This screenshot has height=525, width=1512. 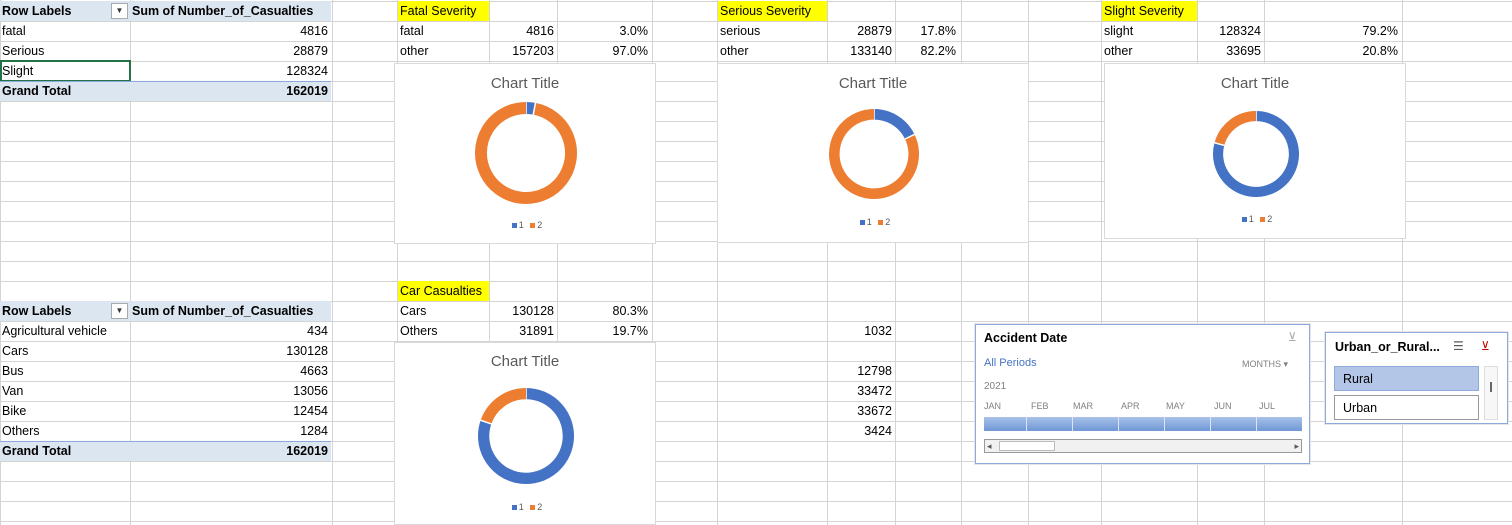 I want to click on pivot-row-label: Others, so click(x=64, y=431).